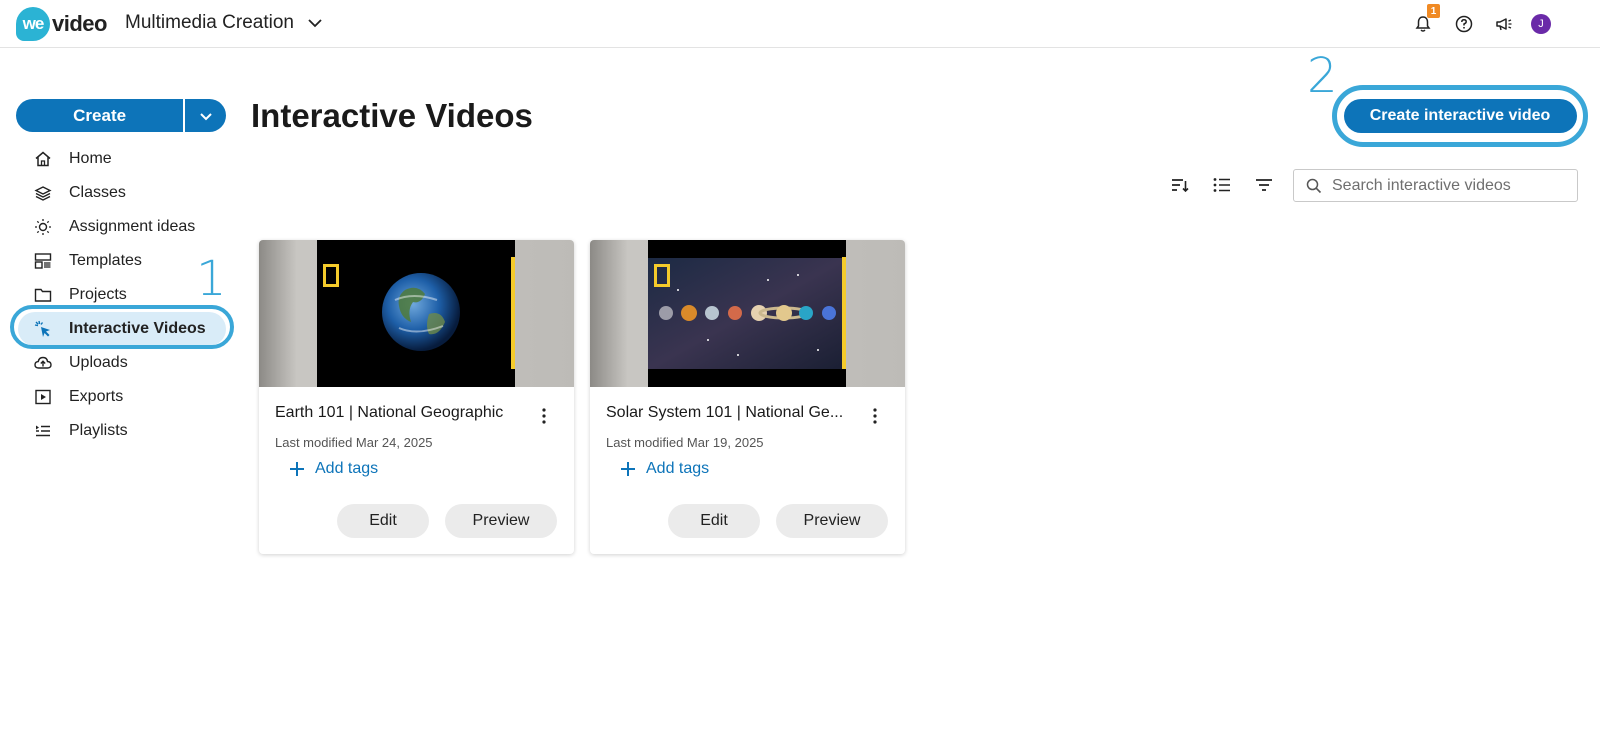 The width and height of the screenshot is (1600, 755). I want to click on sidebar-item-label: Assignment ideas, so click(132, 226).